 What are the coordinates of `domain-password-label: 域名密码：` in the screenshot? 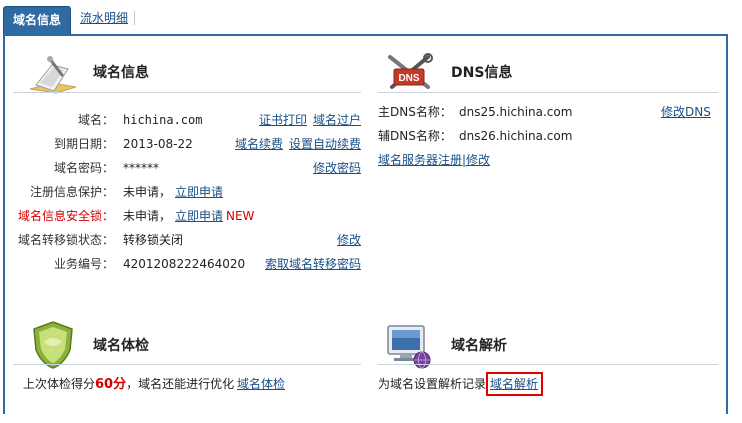 It's located at (83, 168).